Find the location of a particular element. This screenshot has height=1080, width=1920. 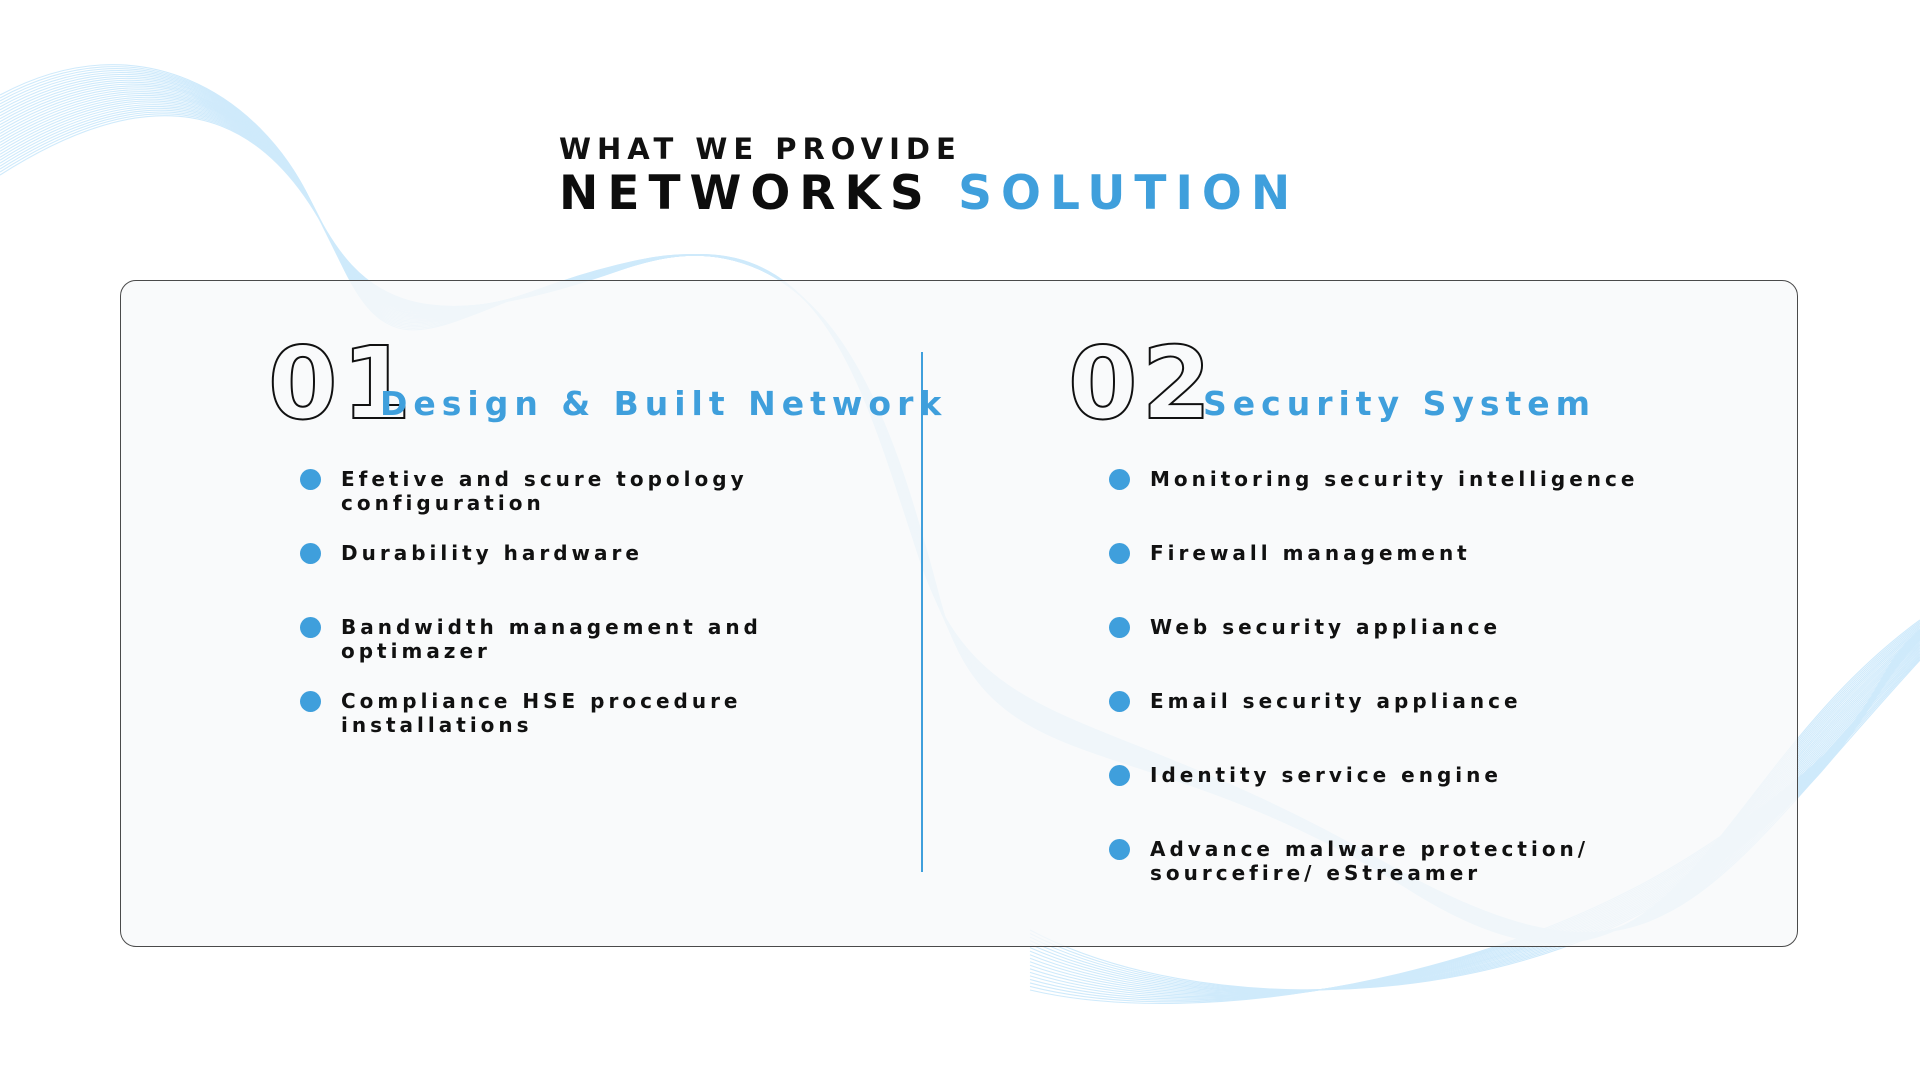

column-2-heading: Security System is located at coordinates (1400, 403).